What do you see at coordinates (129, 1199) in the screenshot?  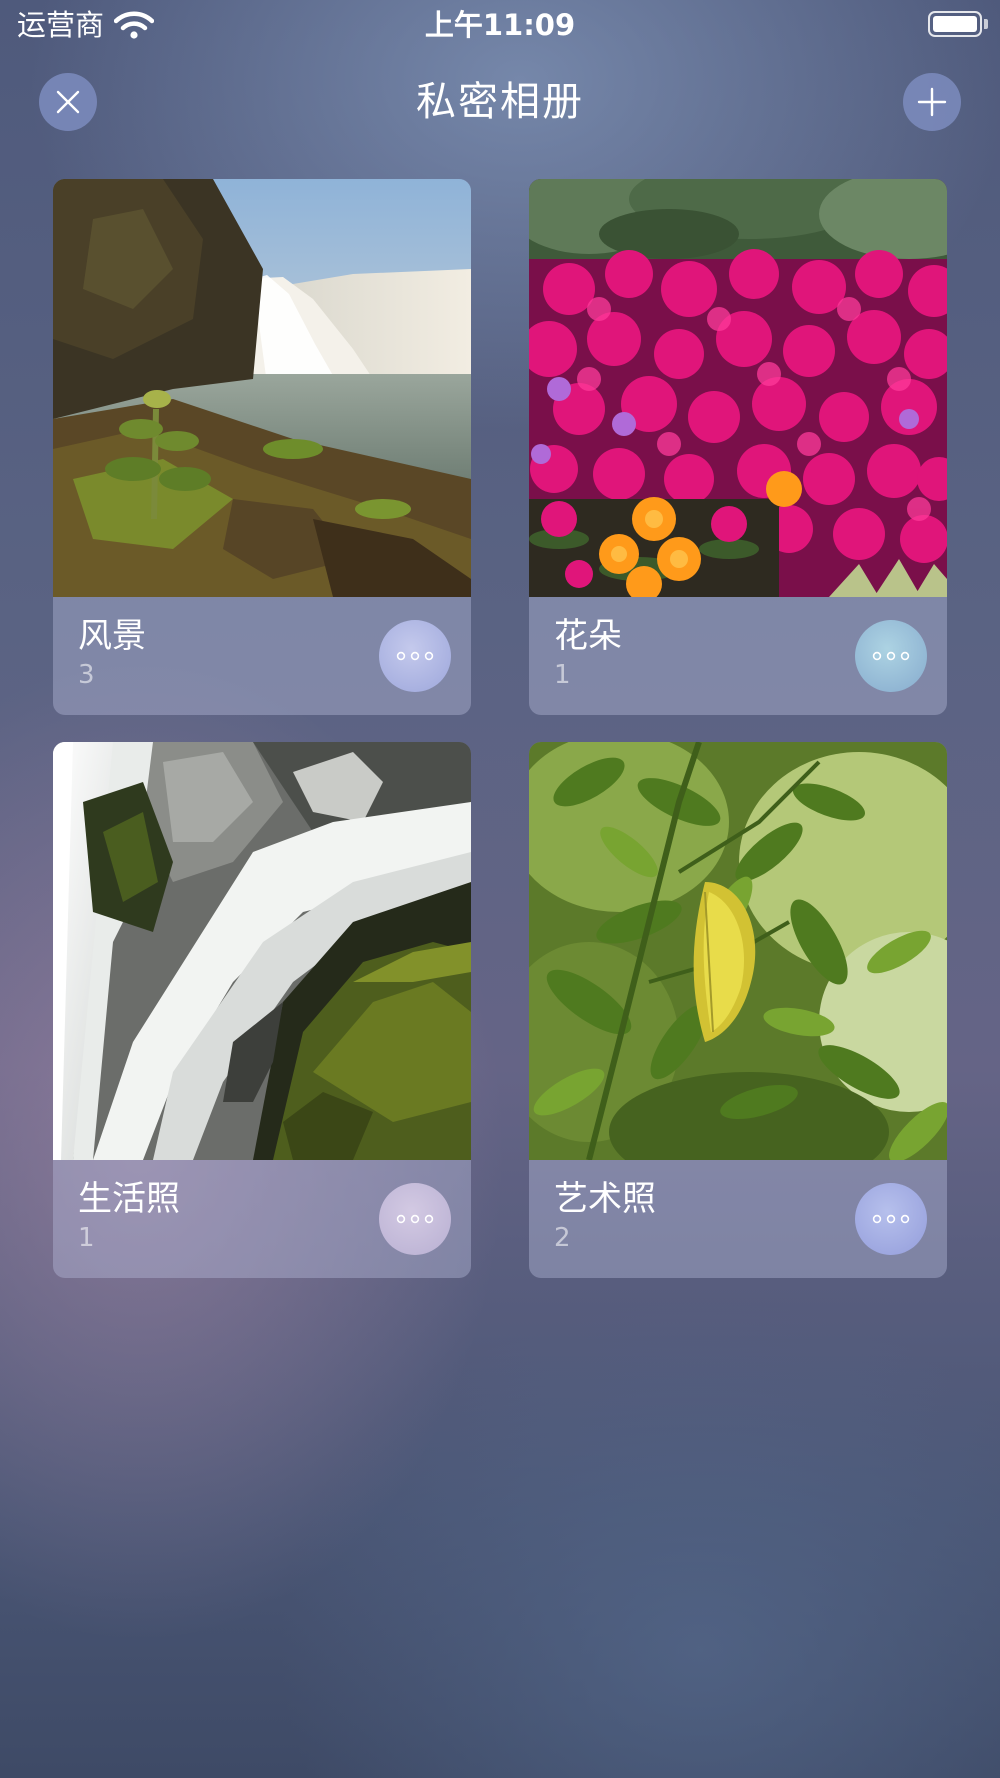 I see `album-name: 生活照` at bounding box center [129, 1199].